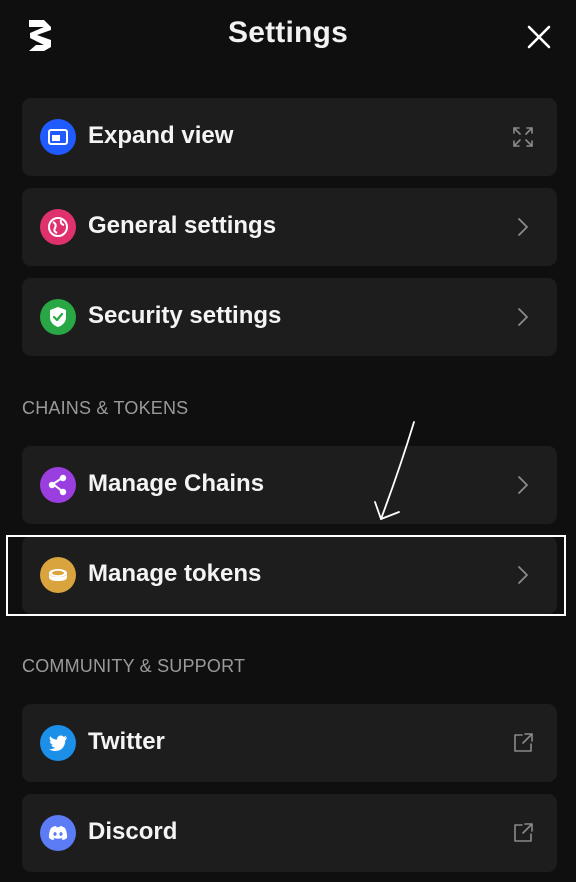 The height and width of the screenshot is (882, 576). What do you see at coordinates (105, 408) in the screenshot?
I see `section-title-chains-tokens: CHAINS & TOKENS` at bounding box center [105, 408].